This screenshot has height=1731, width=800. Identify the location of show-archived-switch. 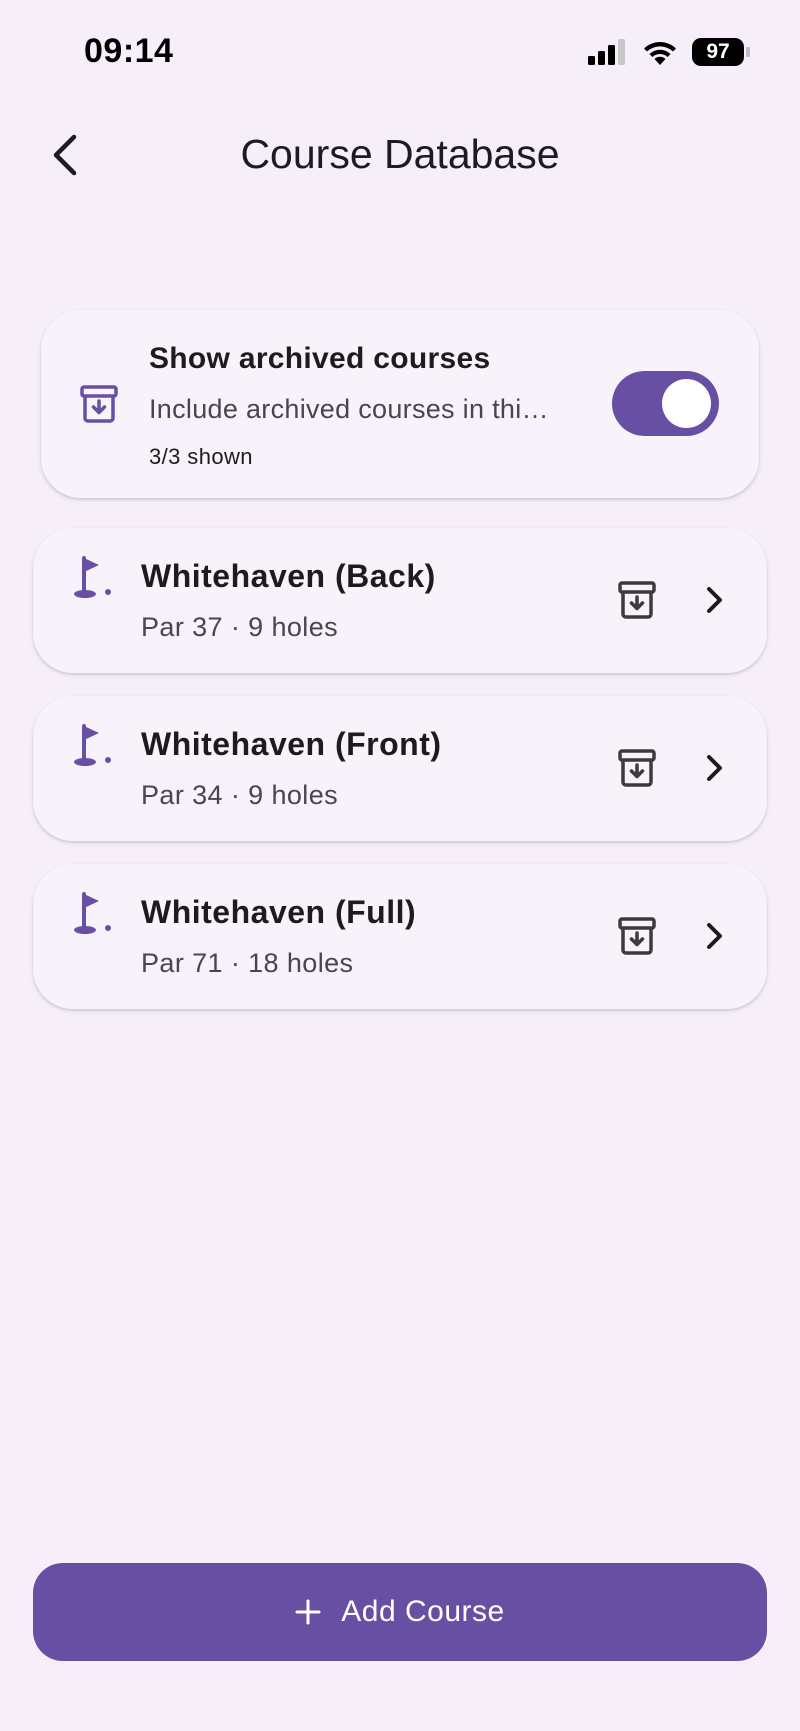
(665, 403).